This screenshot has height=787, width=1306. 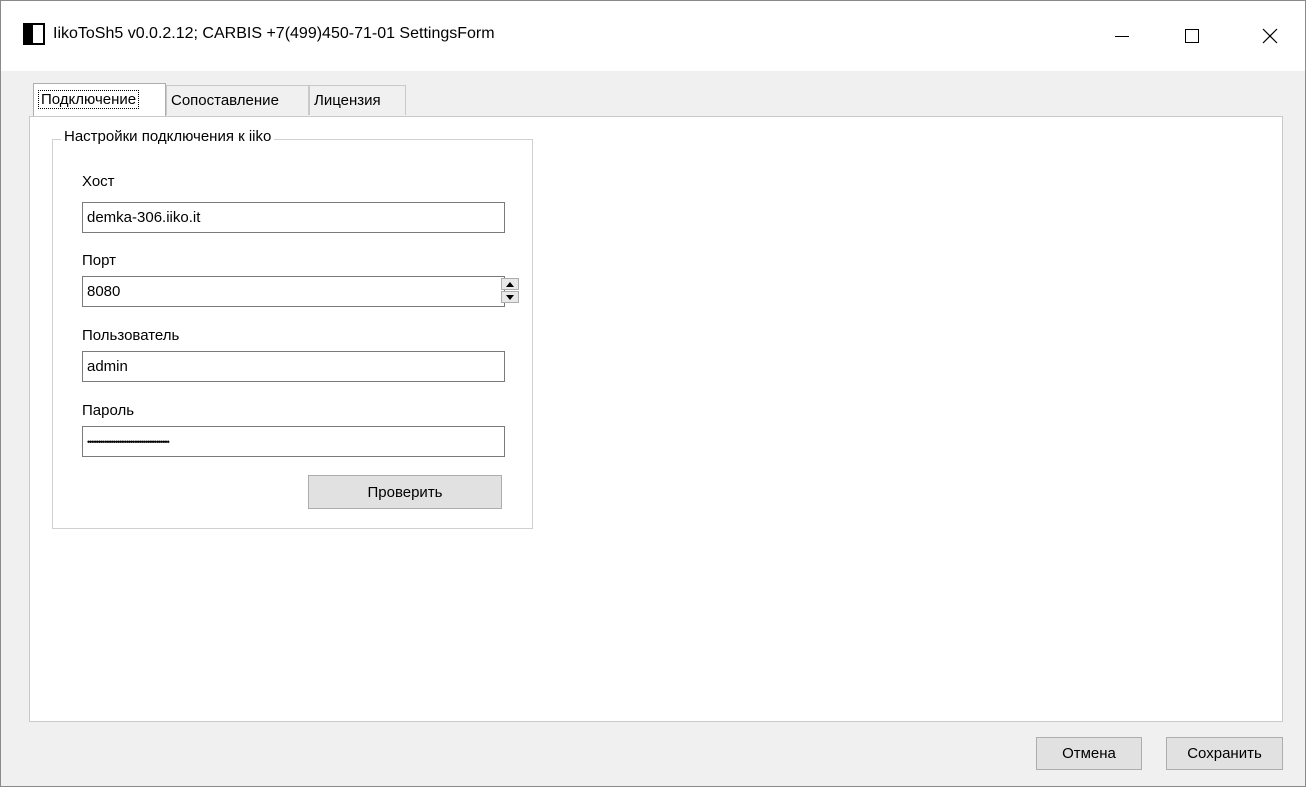 What do you see at coordinates (168, 136) in the screenshot?
I see `group-title: Настройки подключения к iiko` at bounding box center [168, 136].